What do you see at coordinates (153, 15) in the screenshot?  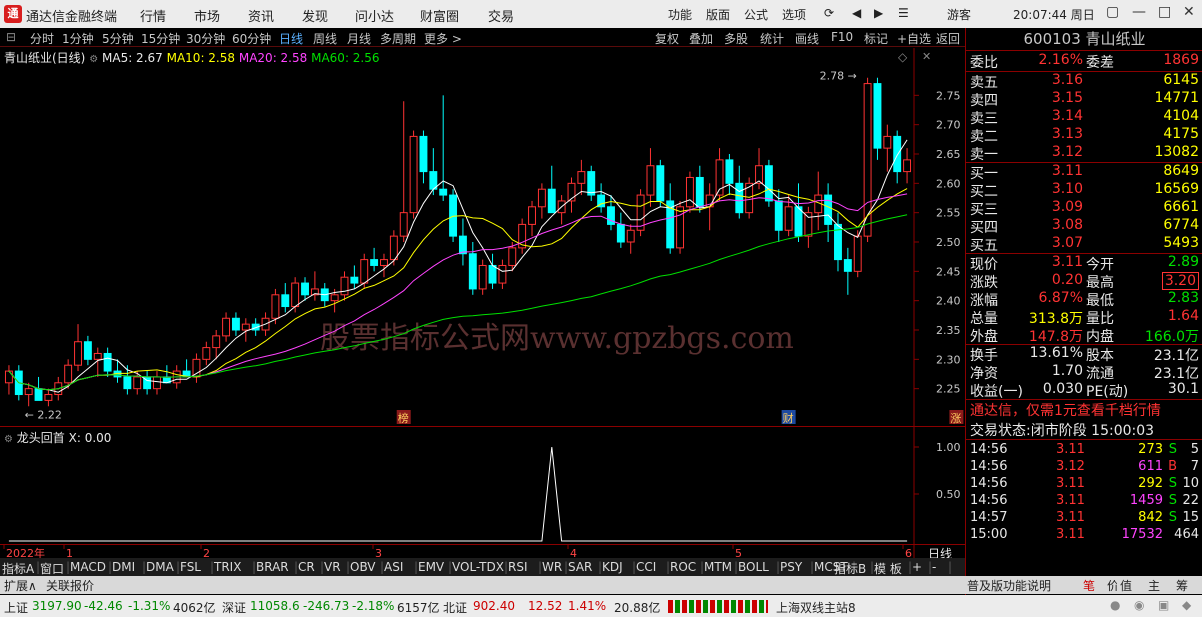 I see `menu-hangqing: 行情` at bounding box center [153, 15].